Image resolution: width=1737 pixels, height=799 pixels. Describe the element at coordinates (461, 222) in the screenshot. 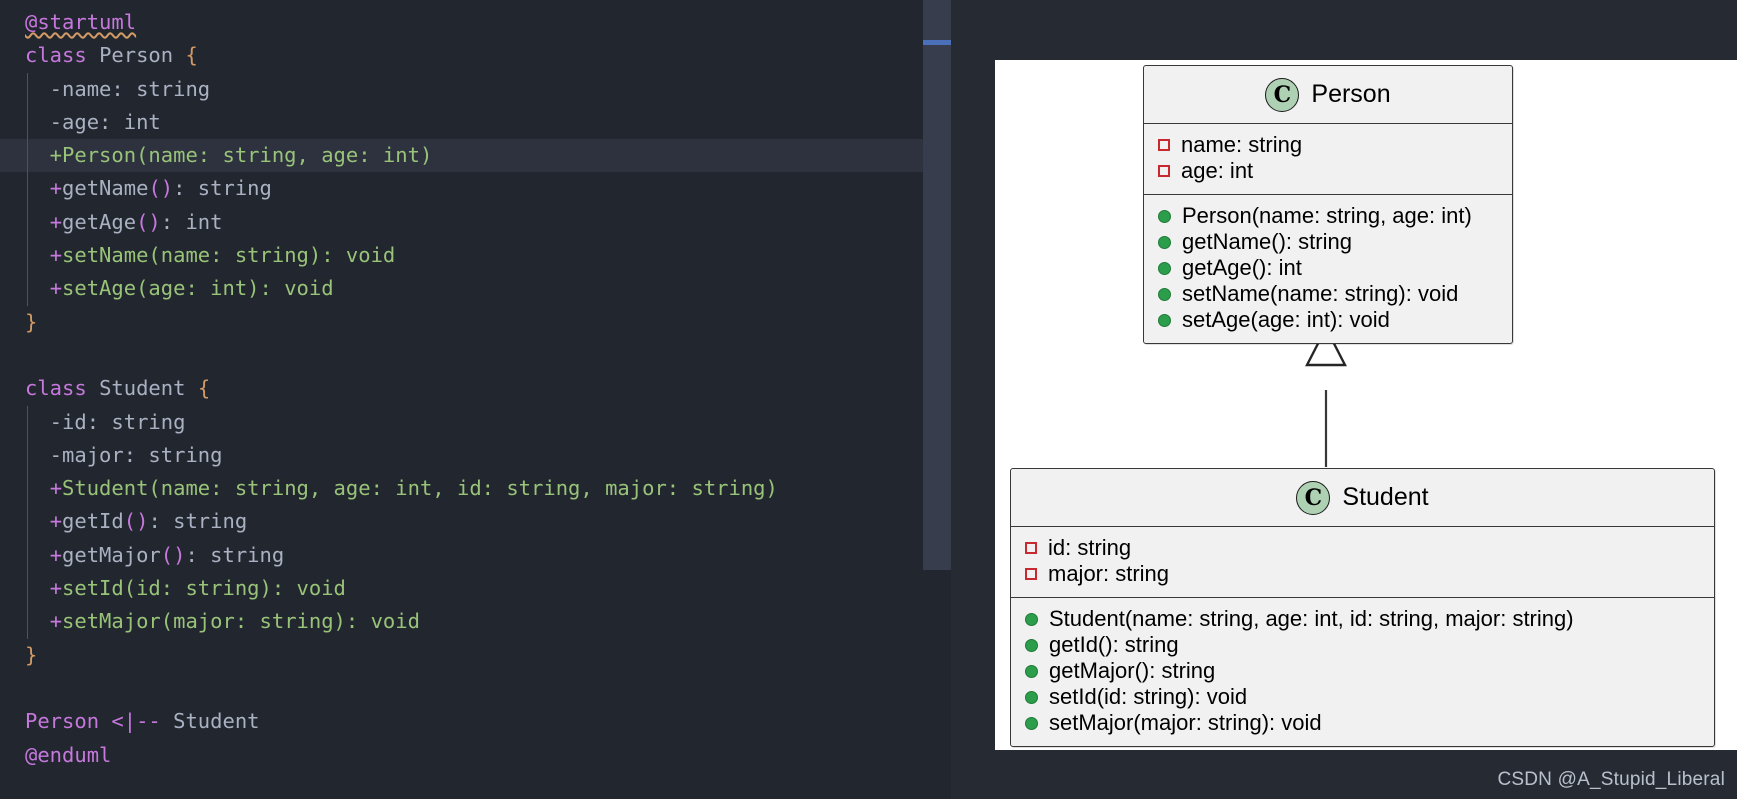

I see `code-line: +getAge(): int` at that location.